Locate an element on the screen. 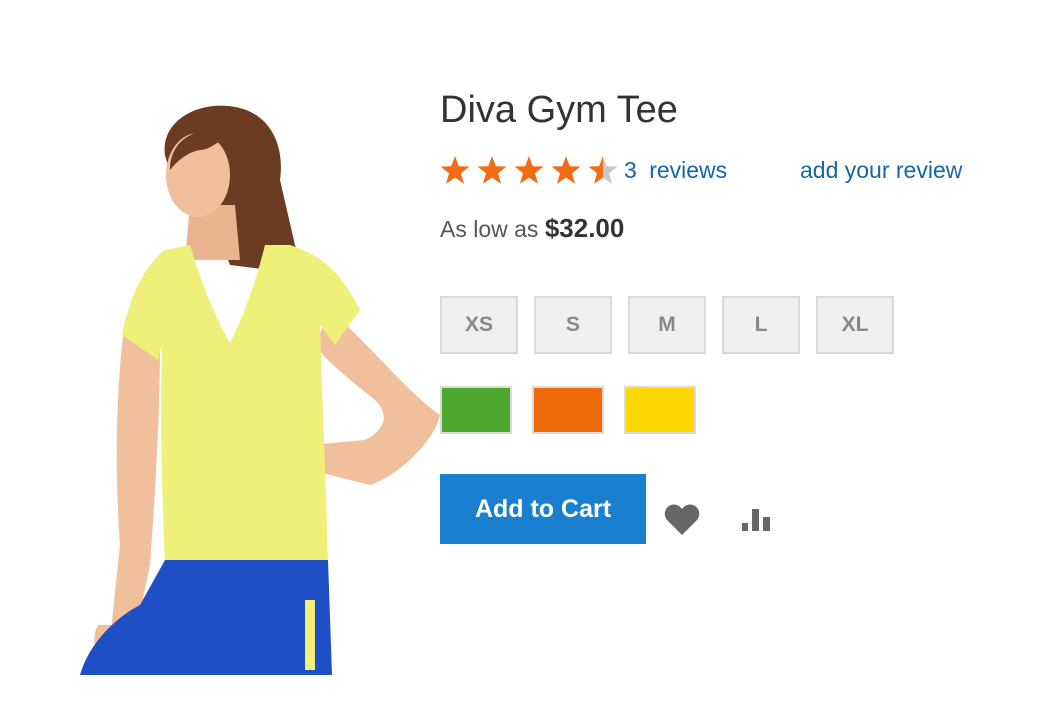 The image size is (1064, 714). rating-stars is located at coordinates (532, 172).